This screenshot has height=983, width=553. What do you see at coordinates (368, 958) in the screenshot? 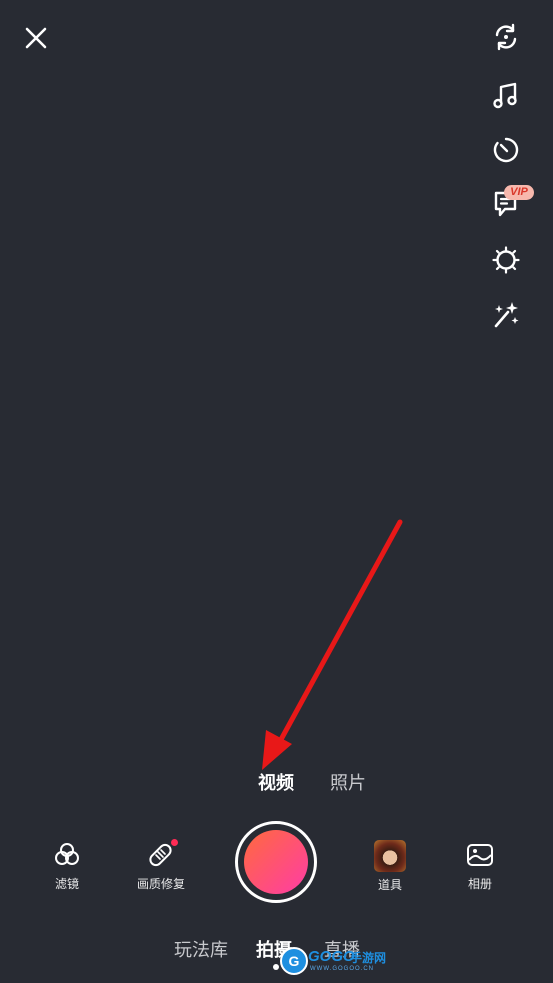
I see `watermark-name: 手游网` at bounding box center [368, 958].